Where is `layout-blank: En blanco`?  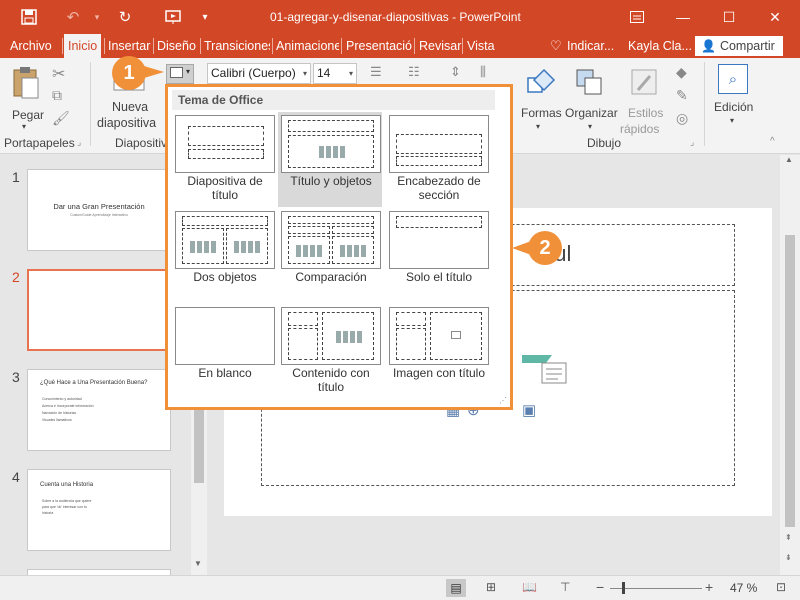
layout-blank: En blanco is located at coordinates (223, 350).